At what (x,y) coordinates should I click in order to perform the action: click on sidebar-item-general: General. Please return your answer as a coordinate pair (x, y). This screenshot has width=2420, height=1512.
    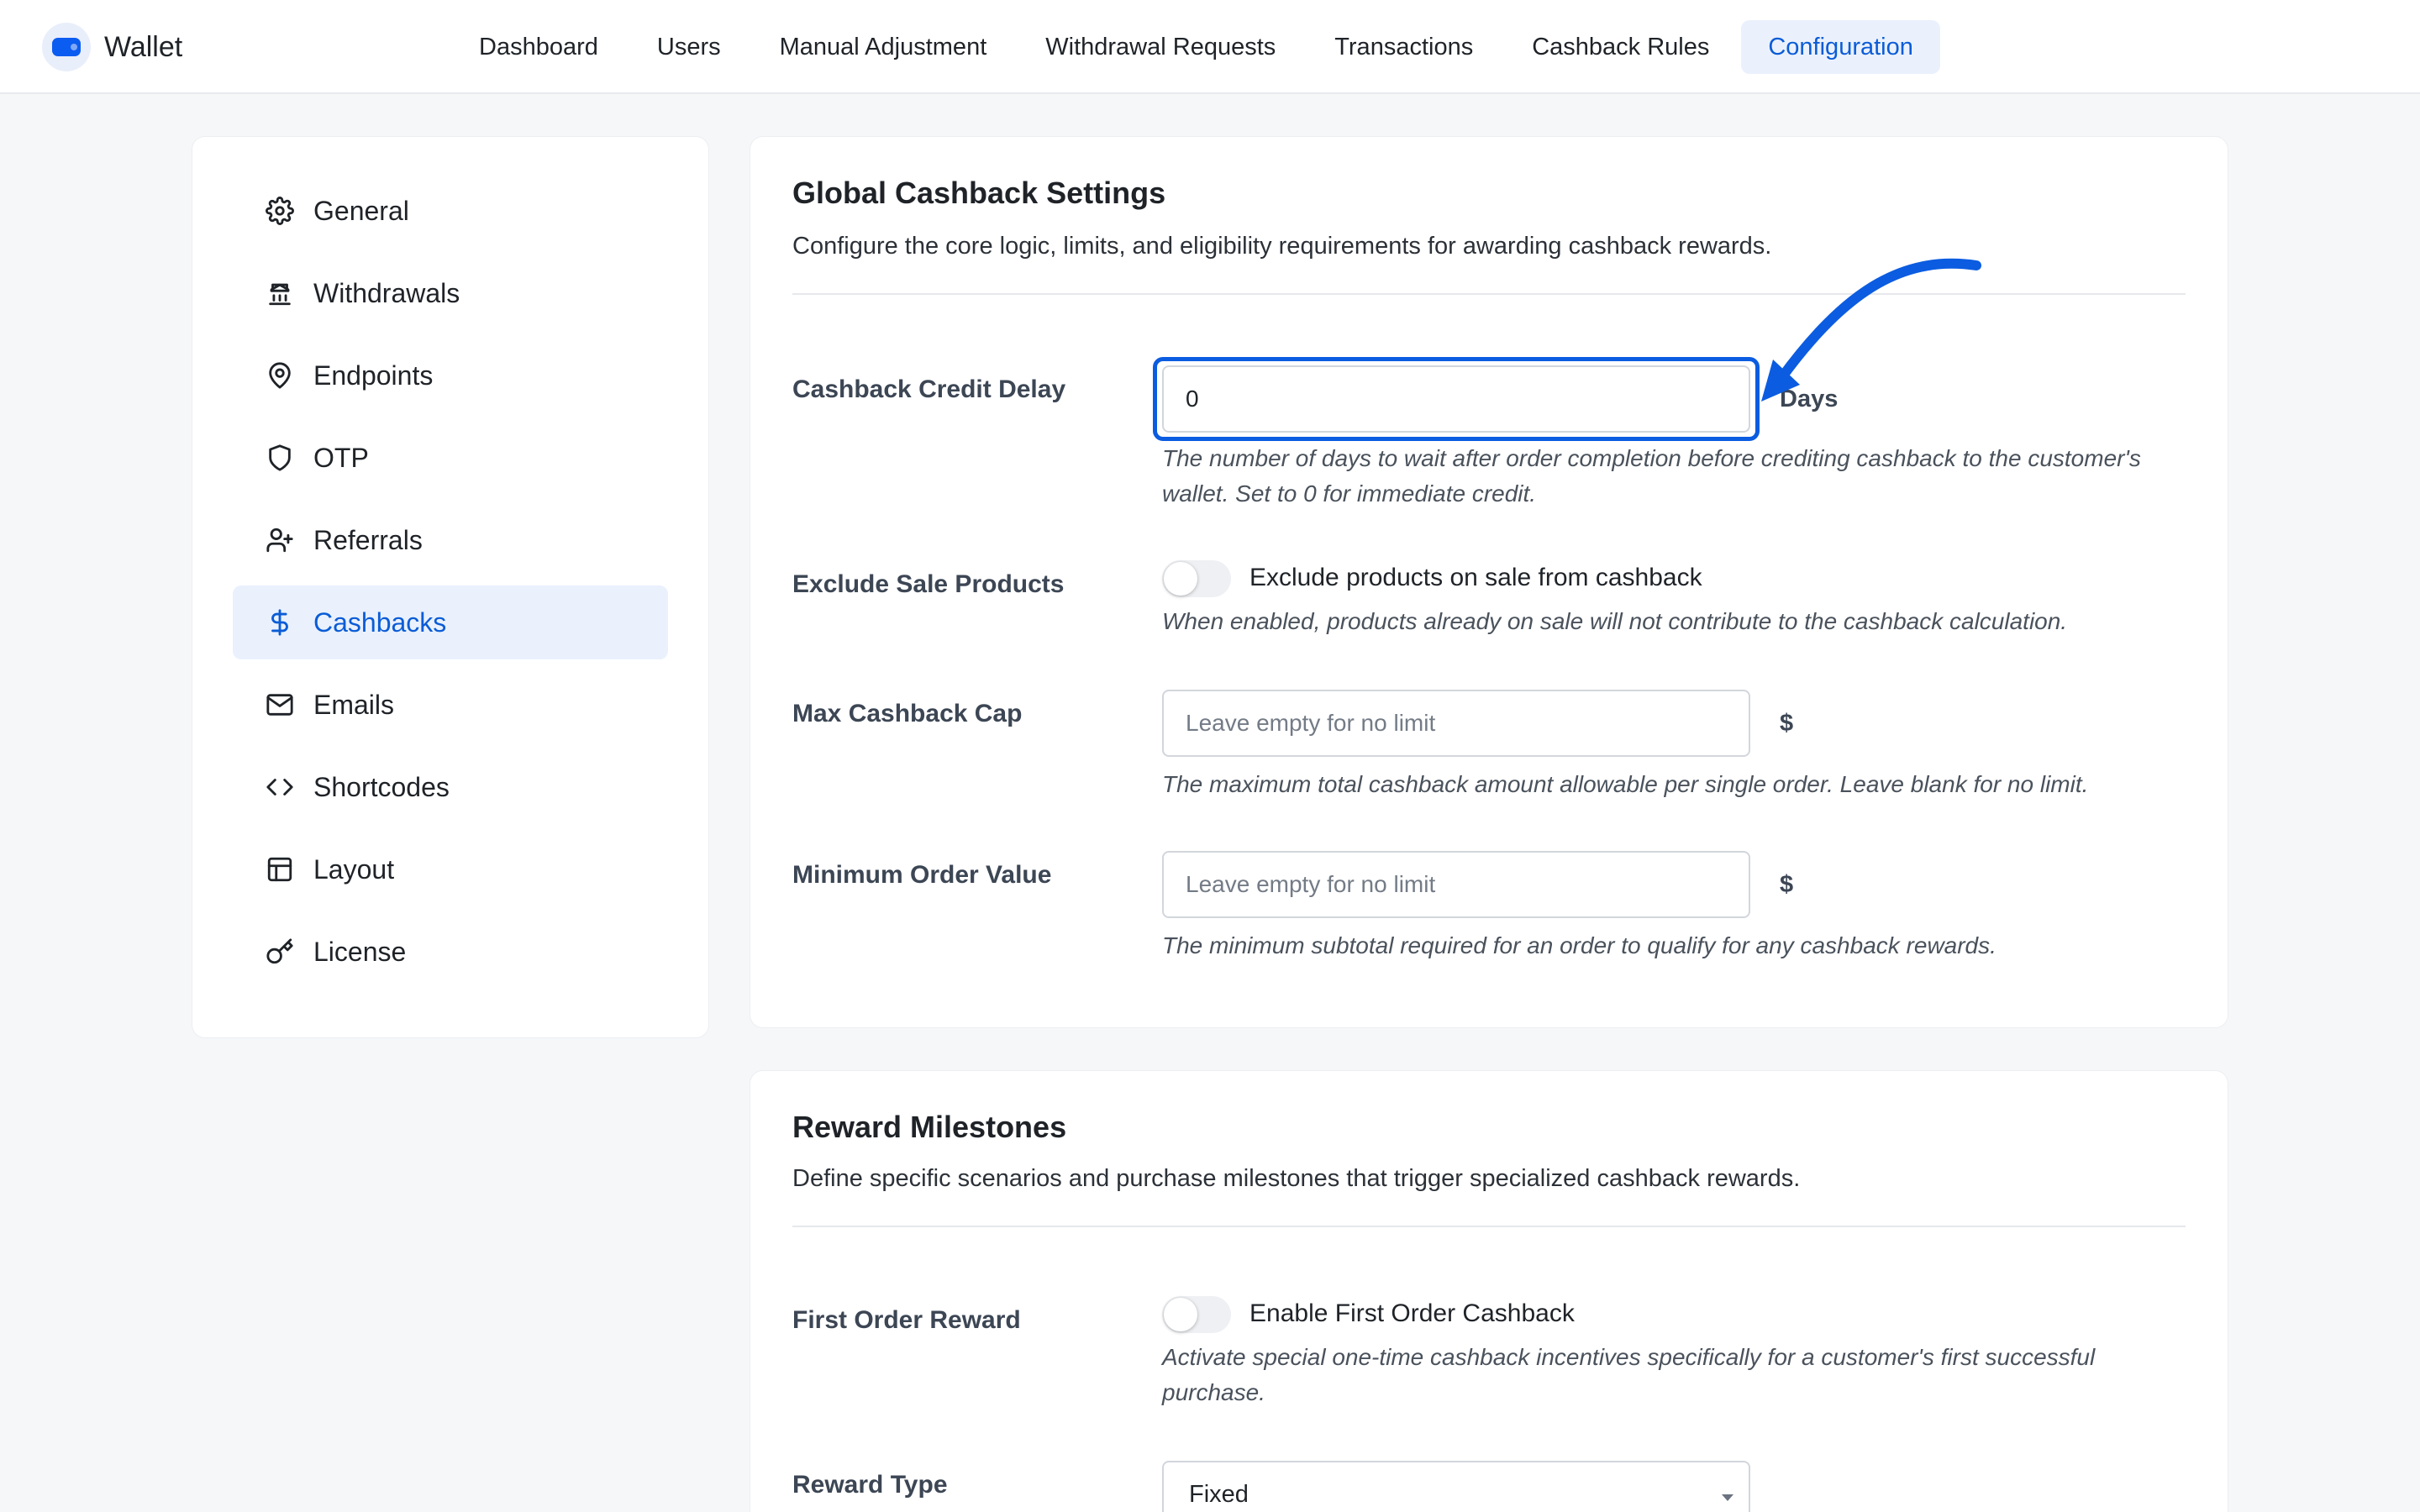
    Looking at the image, I should click on (450, 211).